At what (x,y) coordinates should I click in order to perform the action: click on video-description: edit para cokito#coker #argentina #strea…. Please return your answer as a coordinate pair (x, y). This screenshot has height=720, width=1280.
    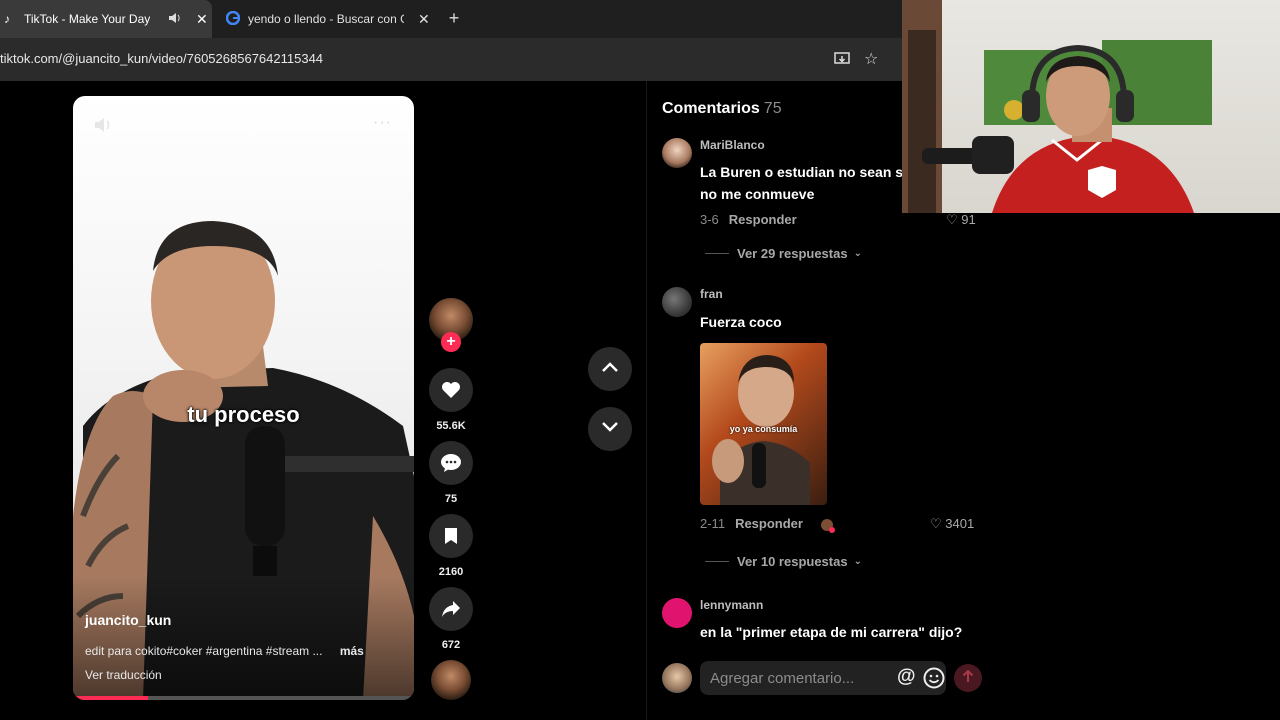
    Looking at the image, I should click on (224, 651).